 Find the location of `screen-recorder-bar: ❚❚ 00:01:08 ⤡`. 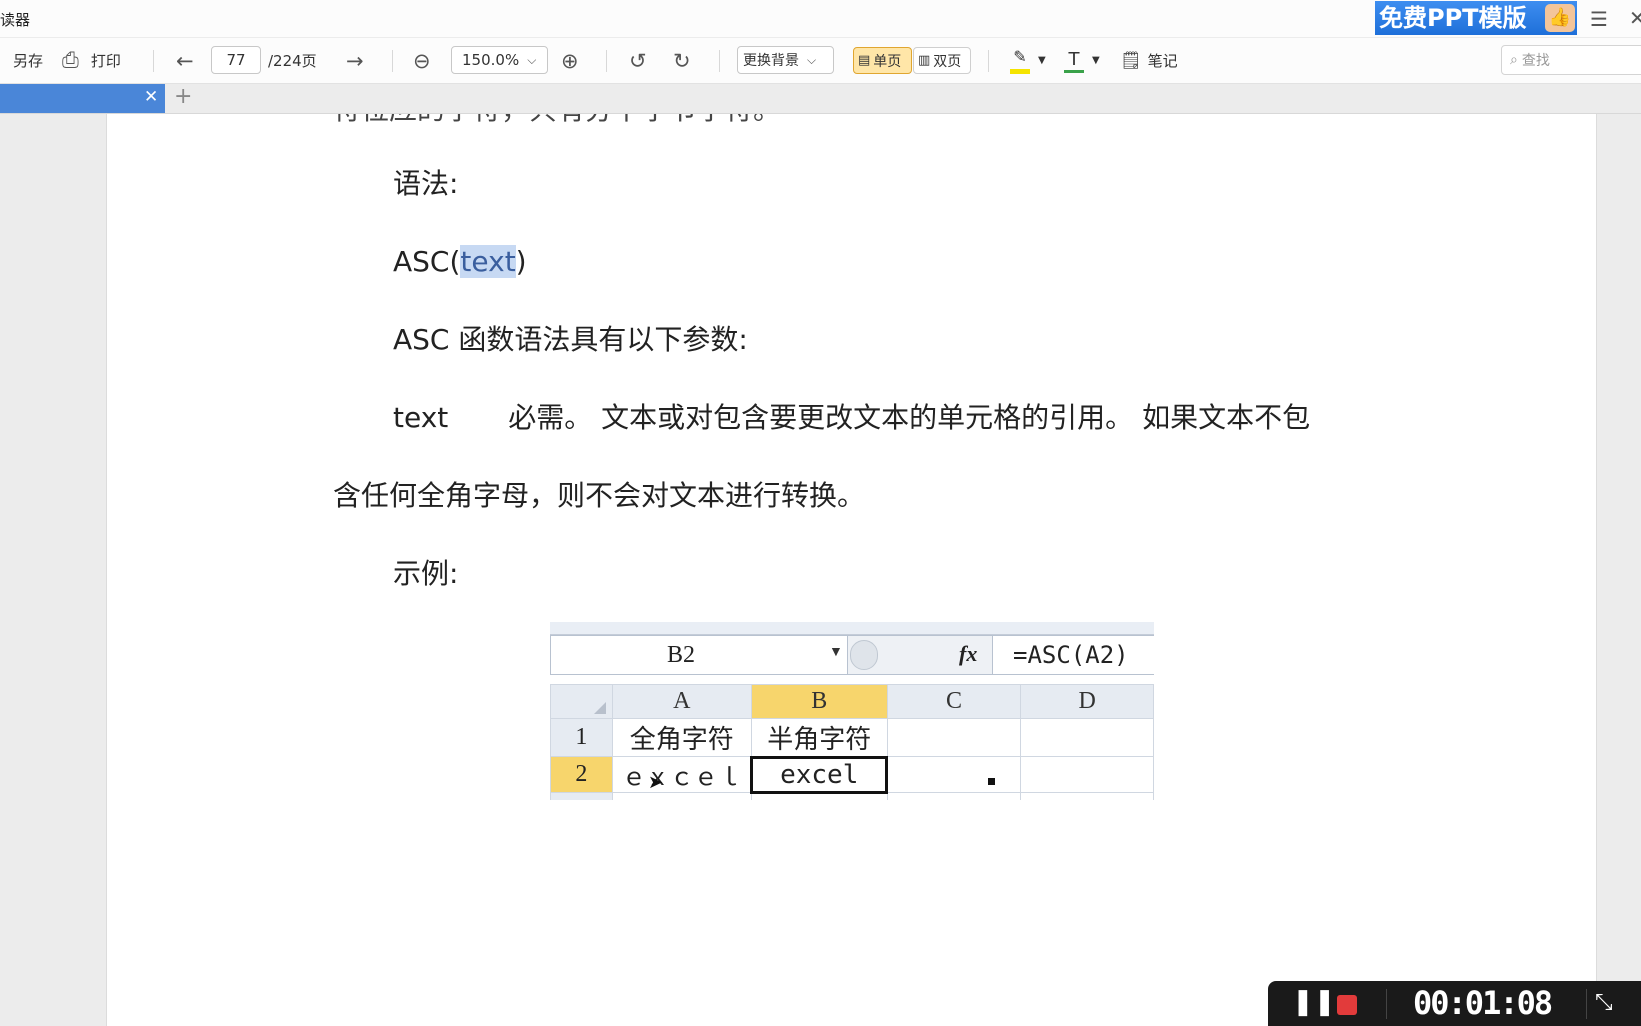

screen-recorder-bar: ❚❚ 00:01:08 ⤡ is located at coordinates (1454, 1003).